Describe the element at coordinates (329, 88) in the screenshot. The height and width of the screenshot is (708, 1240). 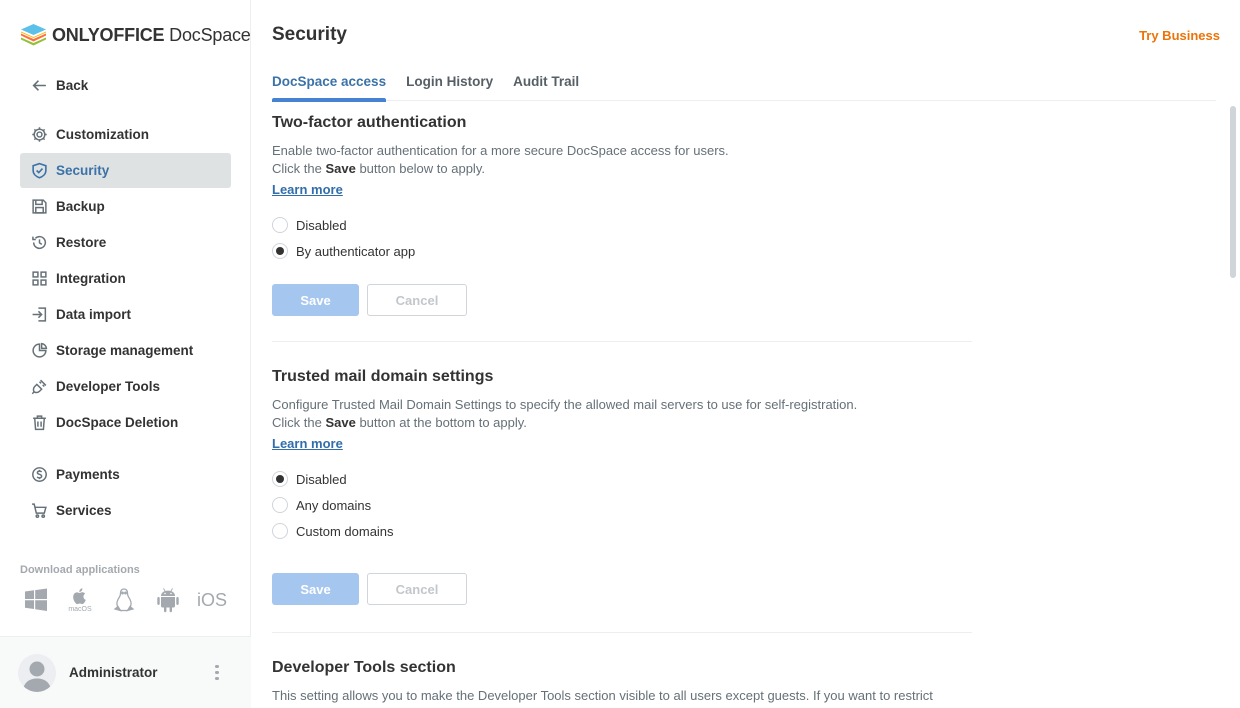
I see `tab-docspace-access: DocSpace access` at that location.